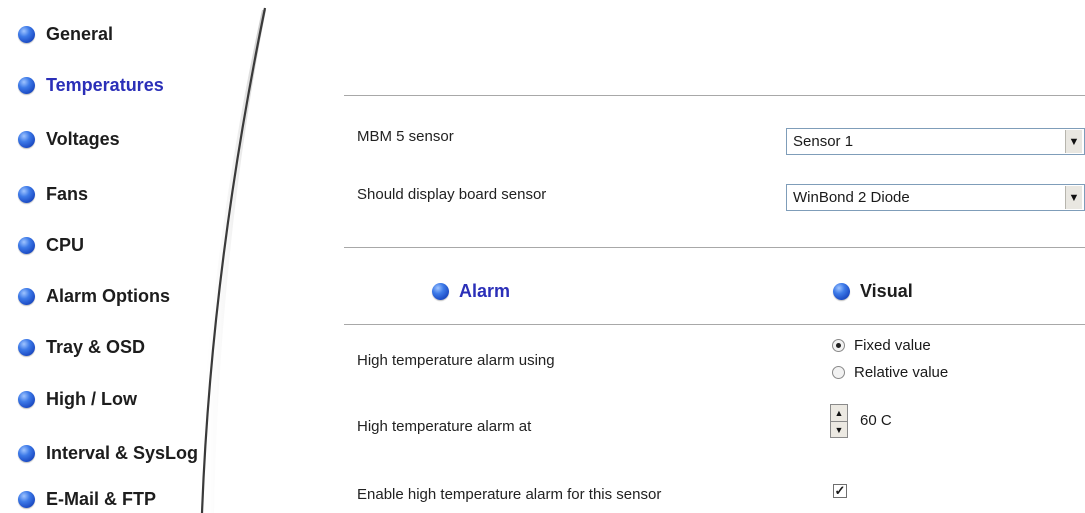  What do you see at coordinates (67, 193) in the screenshot?
I see `sidebar-item-label: Fans` at bounding box center [67, 193].